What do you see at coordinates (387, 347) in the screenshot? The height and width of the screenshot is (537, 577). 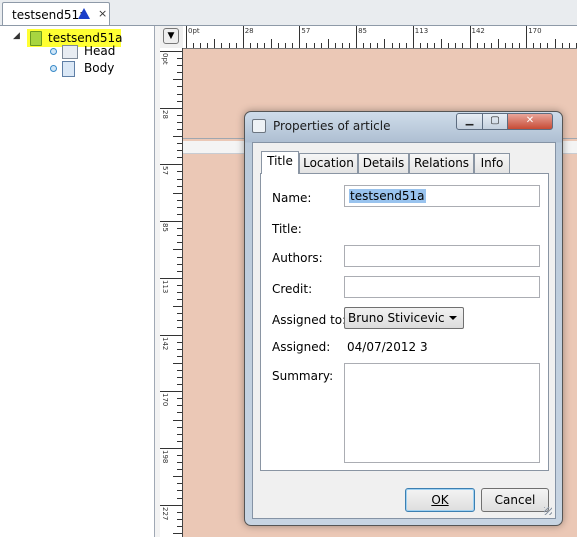 I see `assigned-value: 04/07/2012 3` at bounding box center [387, 347].